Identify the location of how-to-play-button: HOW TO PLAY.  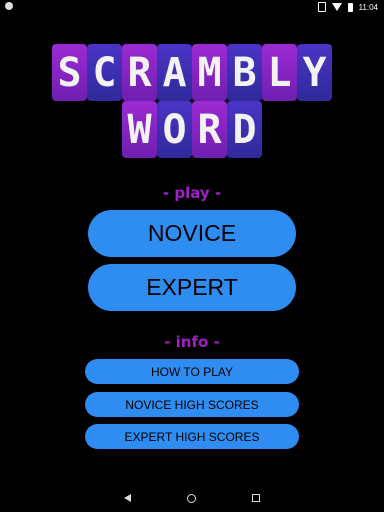
(192, 371).